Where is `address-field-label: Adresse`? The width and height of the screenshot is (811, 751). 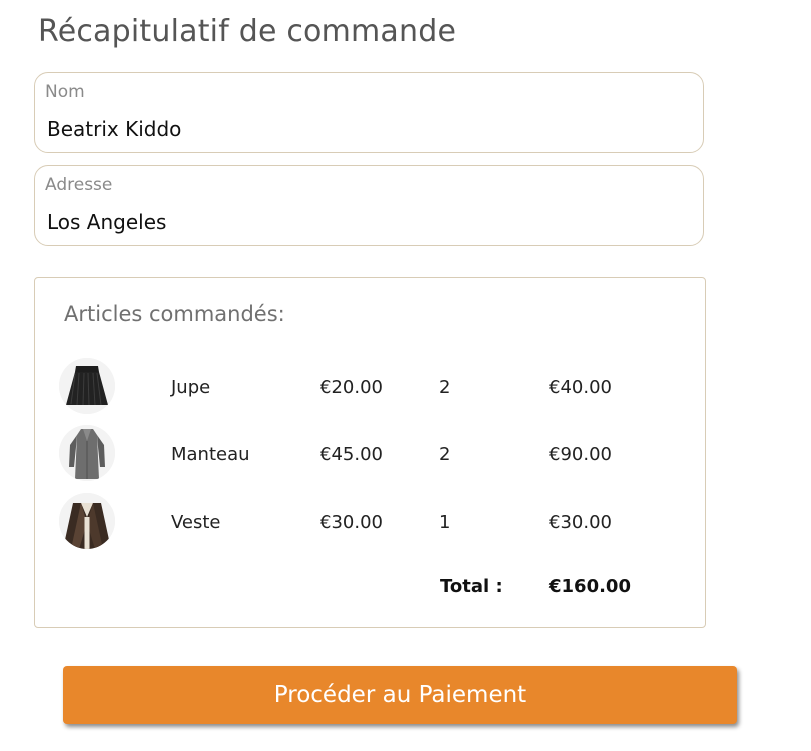
address-field-label: Adresse is located at coordinates (79, 185).